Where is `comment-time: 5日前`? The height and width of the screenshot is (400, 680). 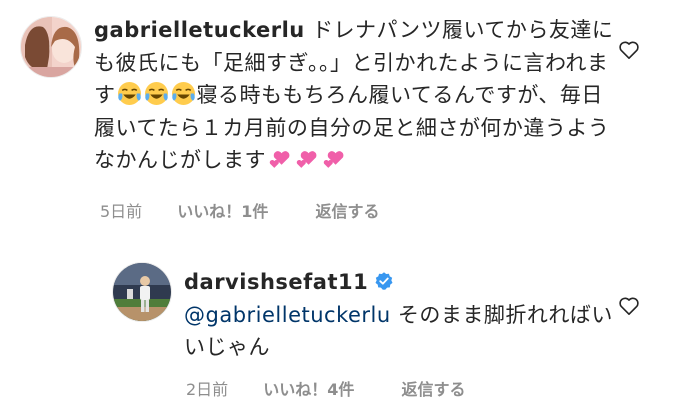
comment-time: 5日前 is located at coordinates (121, 211).